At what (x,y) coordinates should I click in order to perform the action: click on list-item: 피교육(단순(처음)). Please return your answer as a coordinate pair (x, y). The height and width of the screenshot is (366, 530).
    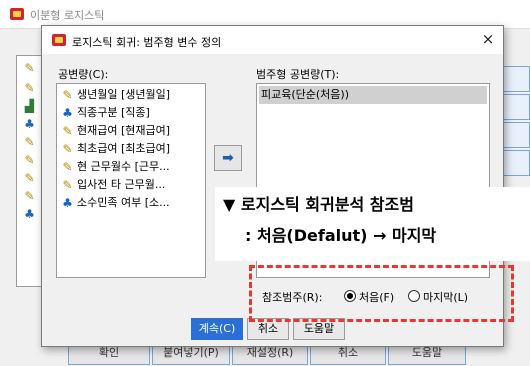
    Looking at the image, I should click on (373, 95).